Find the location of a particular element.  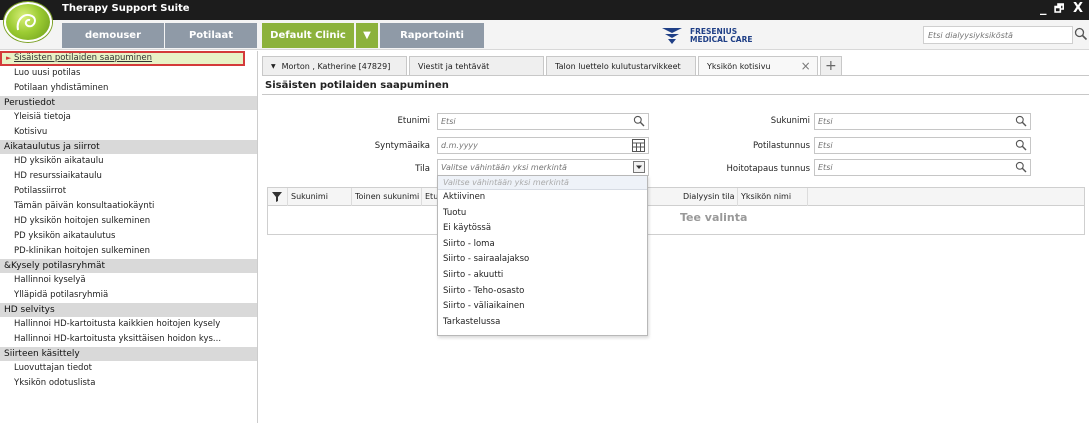

sidebar-item-tämän-päivän-konsultaatiokäynti: Tämän päivän konsultaatiokäynti is located at coordinates (128, 206).